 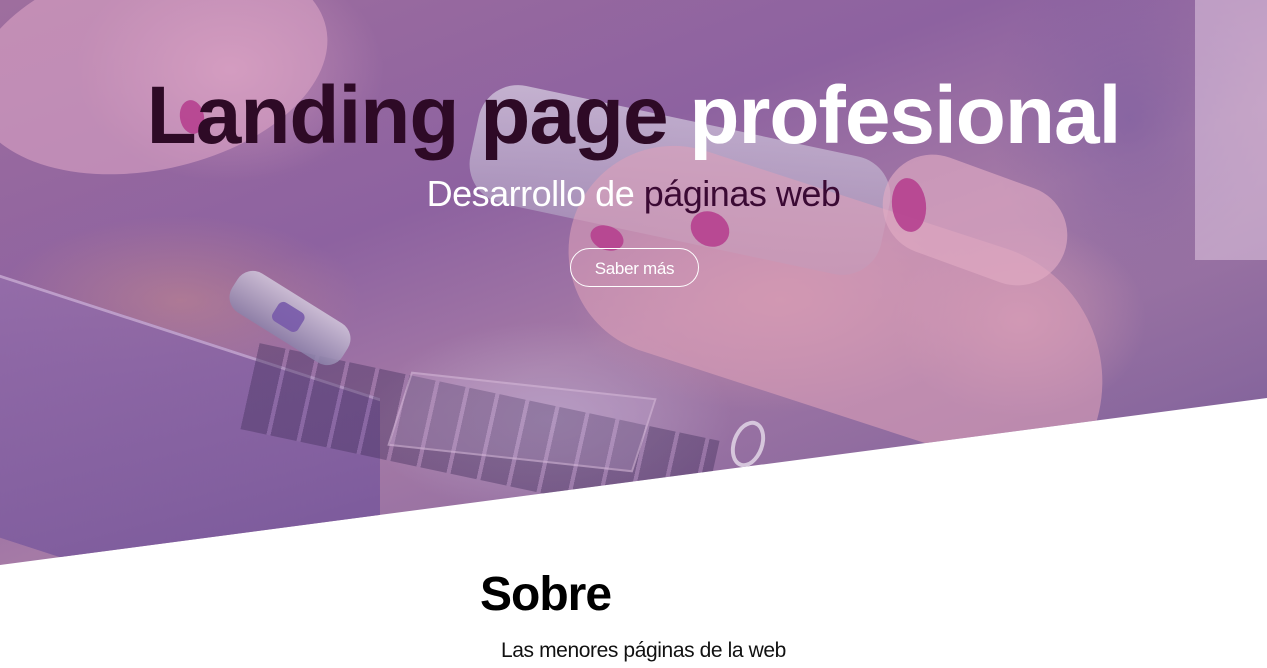 I want to click on hero-title-part-light: profesional, so click(x=905, y=115).